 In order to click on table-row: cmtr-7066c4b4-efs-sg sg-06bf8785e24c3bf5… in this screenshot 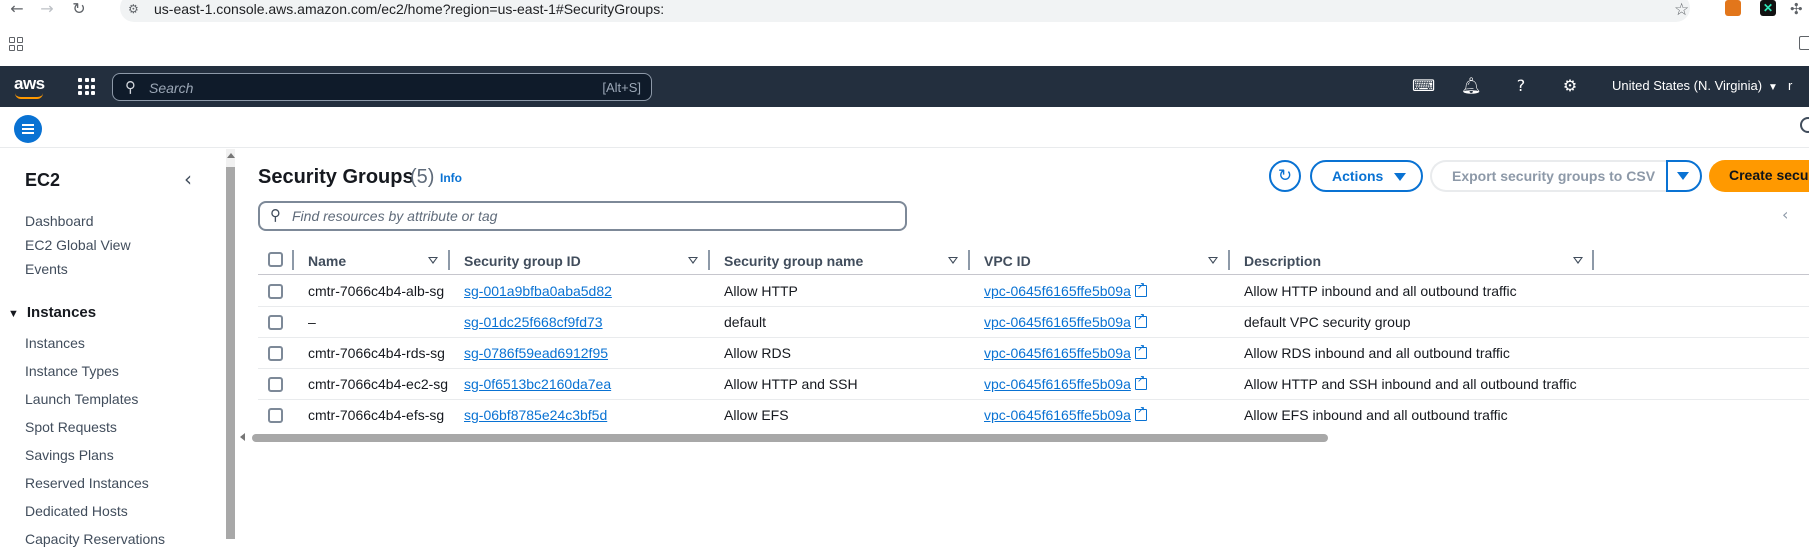, I will do `click(1033, 415)`.